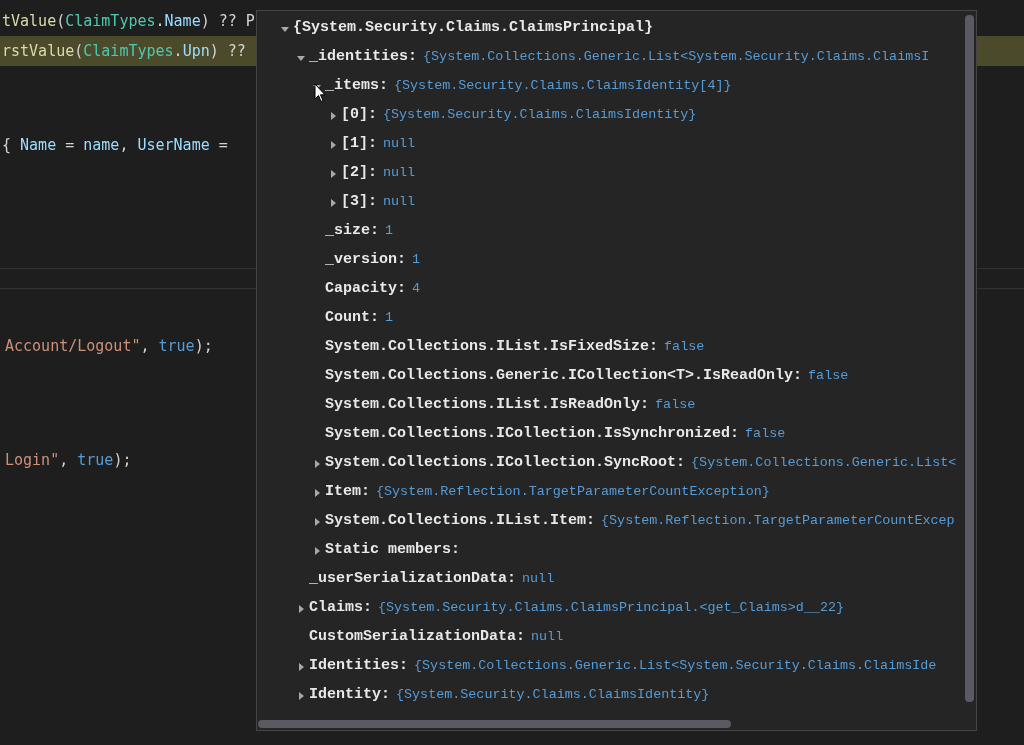 The width and height of the screenshot is (1024, 745). What do you see at coordinates (487, 405) in the screenshot?
I see `property-name: System.Collections.IList.IsReadOnly:` at bounding box center [487, 405].